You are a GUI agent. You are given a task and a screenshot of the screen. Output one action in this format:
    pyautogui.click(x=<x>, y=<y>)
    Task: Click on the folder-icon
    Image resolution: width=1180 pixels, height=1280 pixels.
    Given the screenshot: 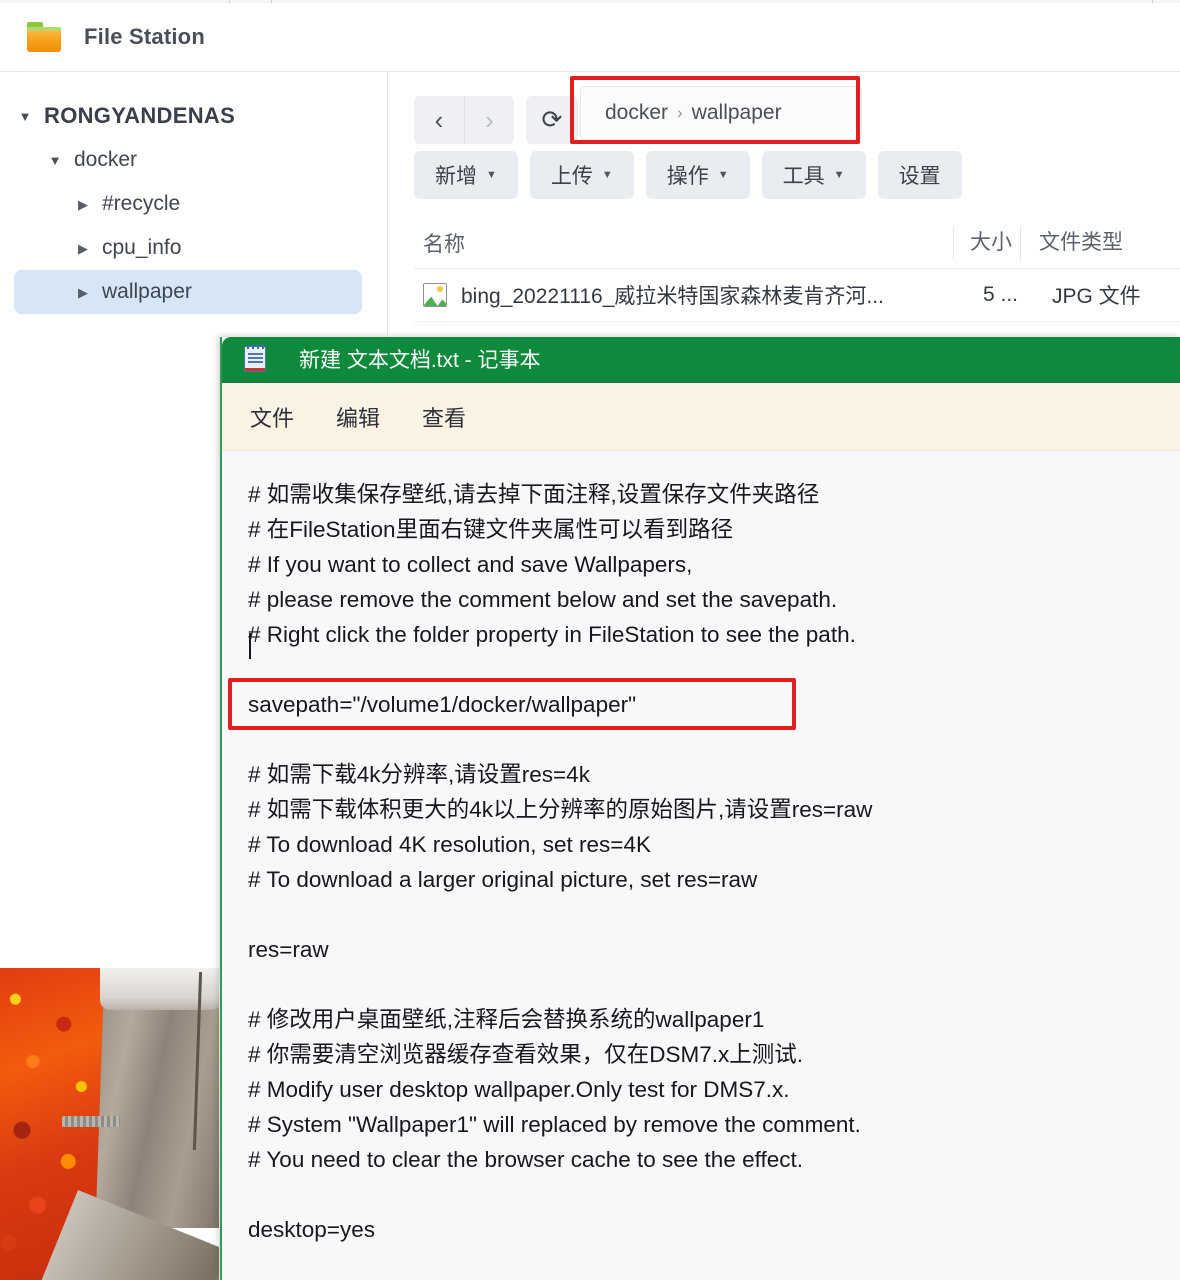 What is the action you would take?
    pyautogui.click(x=44, y=37)
    